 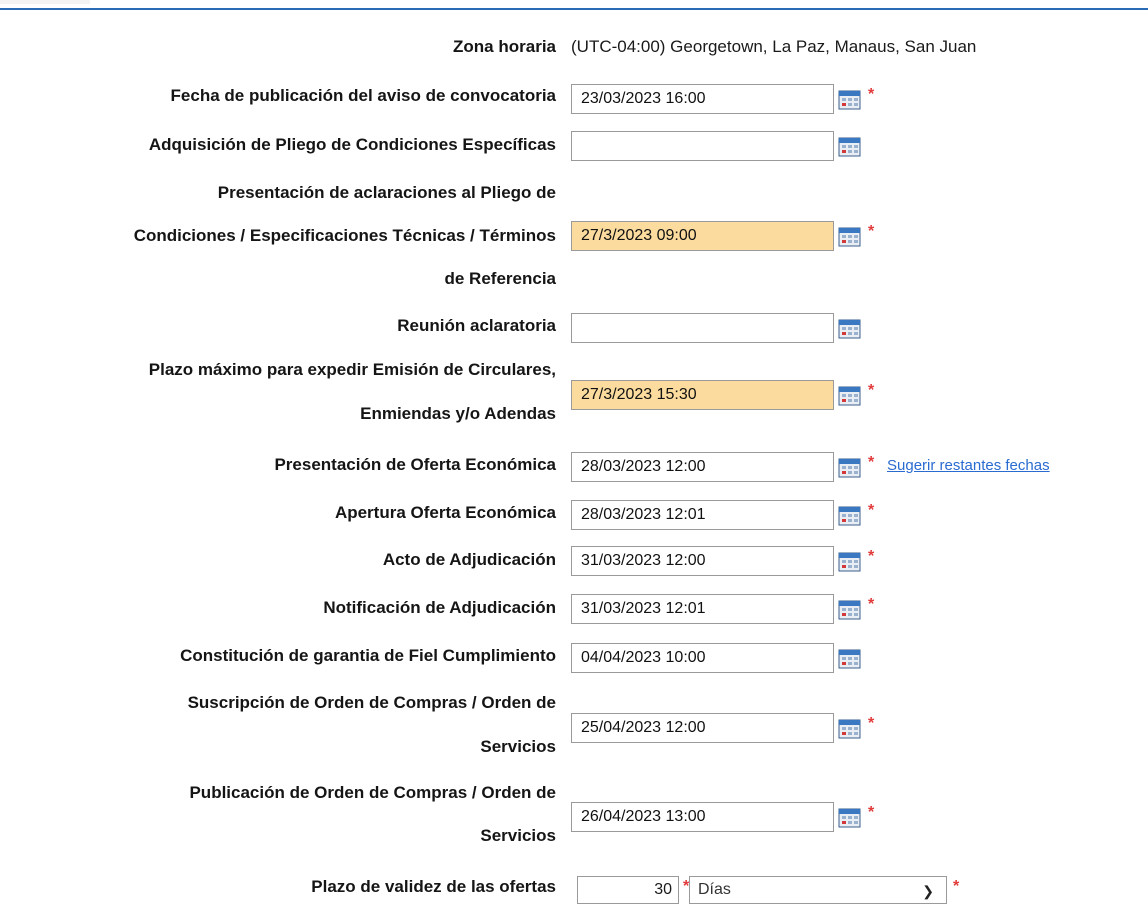 I want to click on suggest-dates-link: Sugerir restantes fechas, so click(x=968, y=465).